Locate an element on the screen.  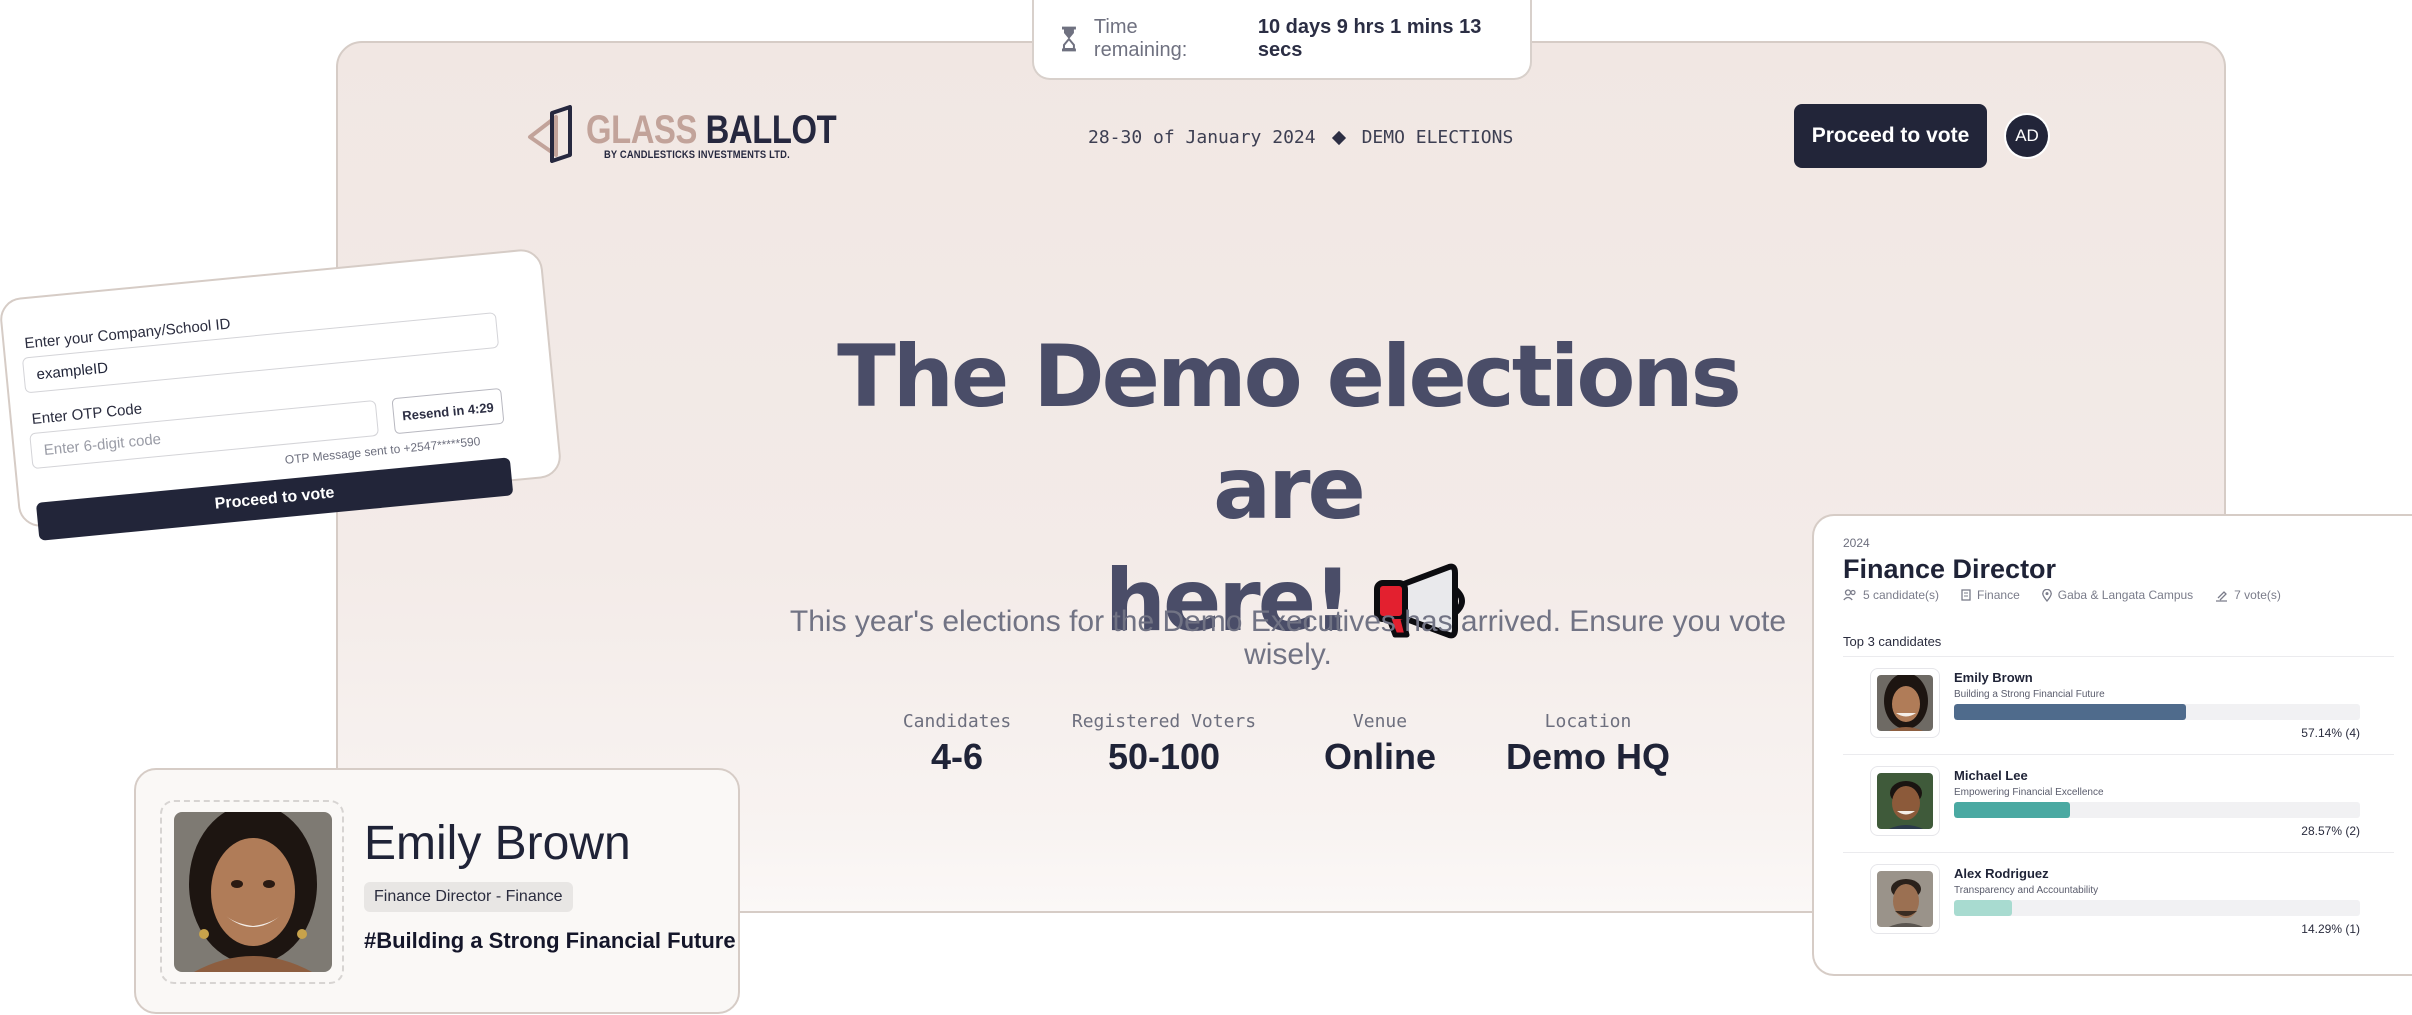
user-avatar: AD is located at coordinates (2027, 136).